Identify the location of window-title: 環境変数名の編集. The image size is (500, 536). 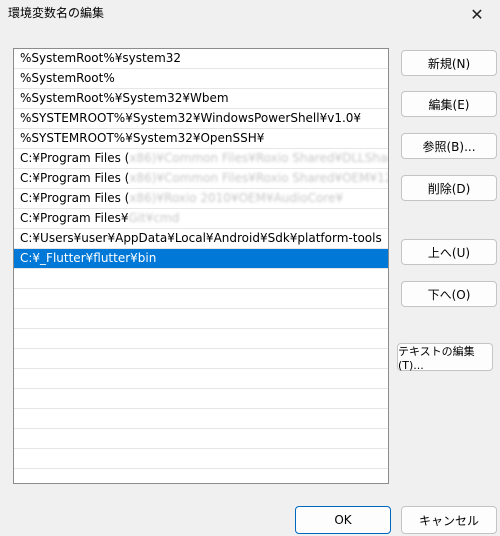
(56, 13).